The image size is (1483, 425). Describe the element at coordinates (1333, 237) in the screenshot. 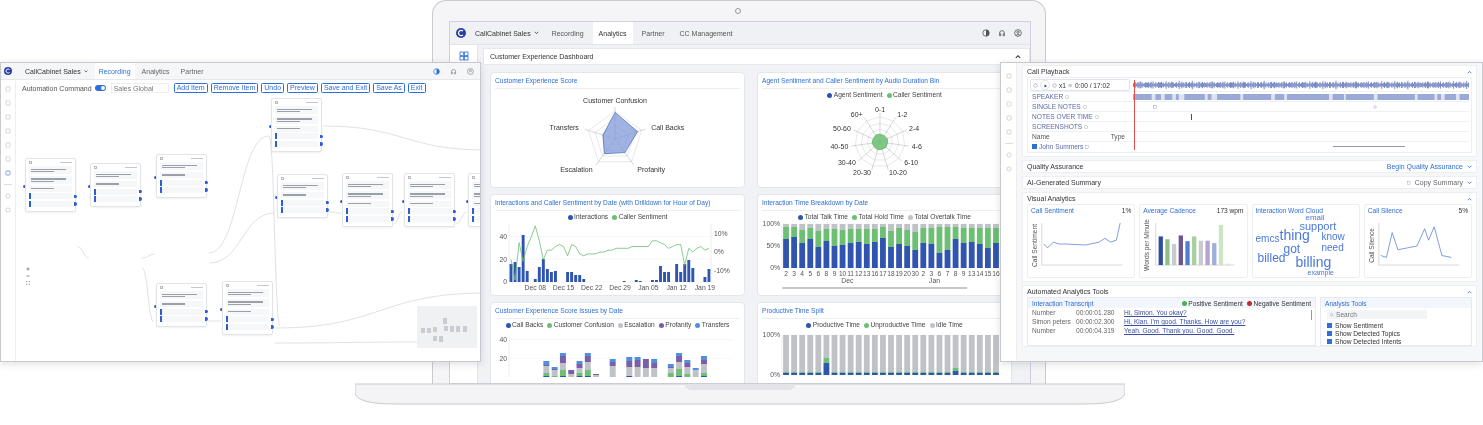

I see `cloud-word: know` at that location.